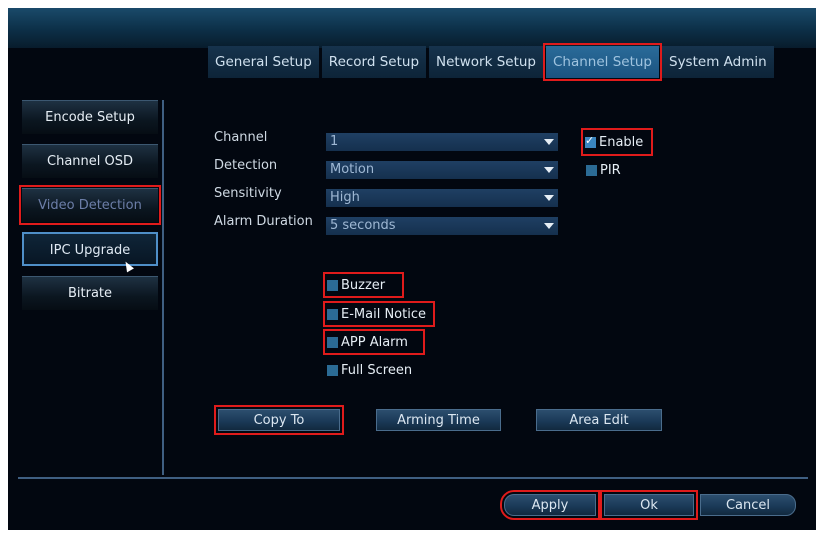  Describe the element at coordinates (602, 62) in the screenshot. I see `tab-channel-setup: Channel Setup` at that location.